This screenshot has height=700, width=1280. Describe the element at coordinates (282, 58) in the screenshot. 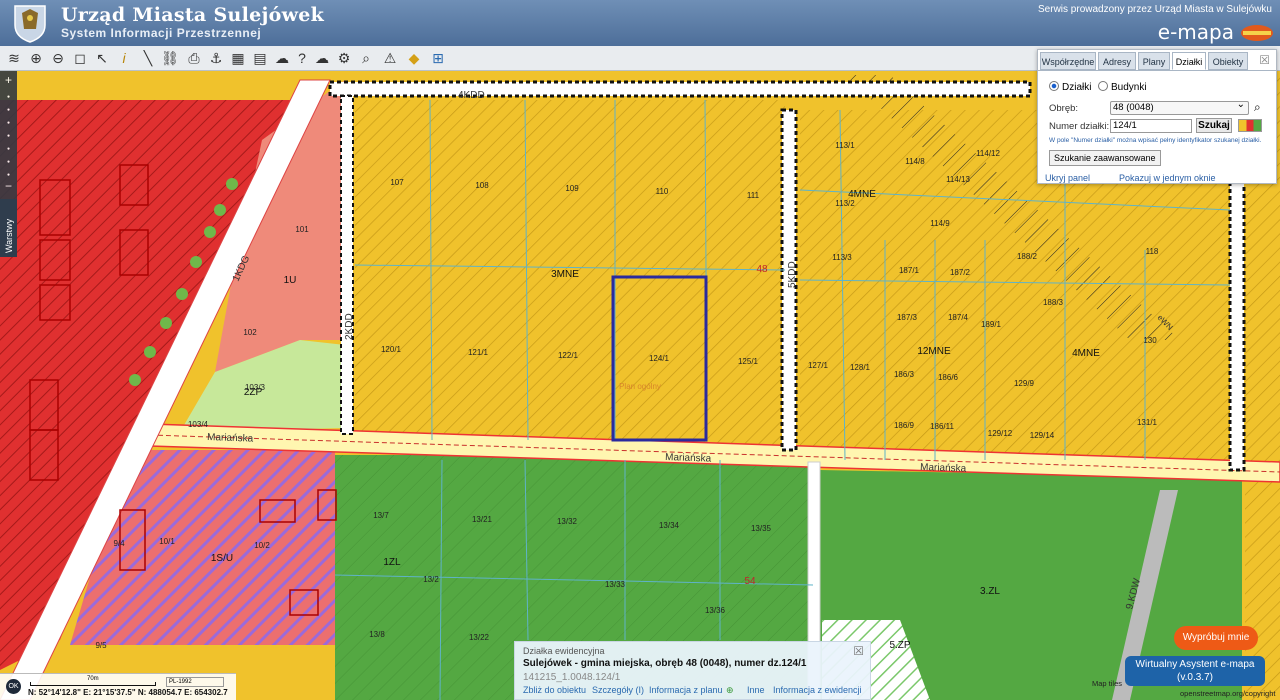

I see `speech-icon: ☁` at that location.